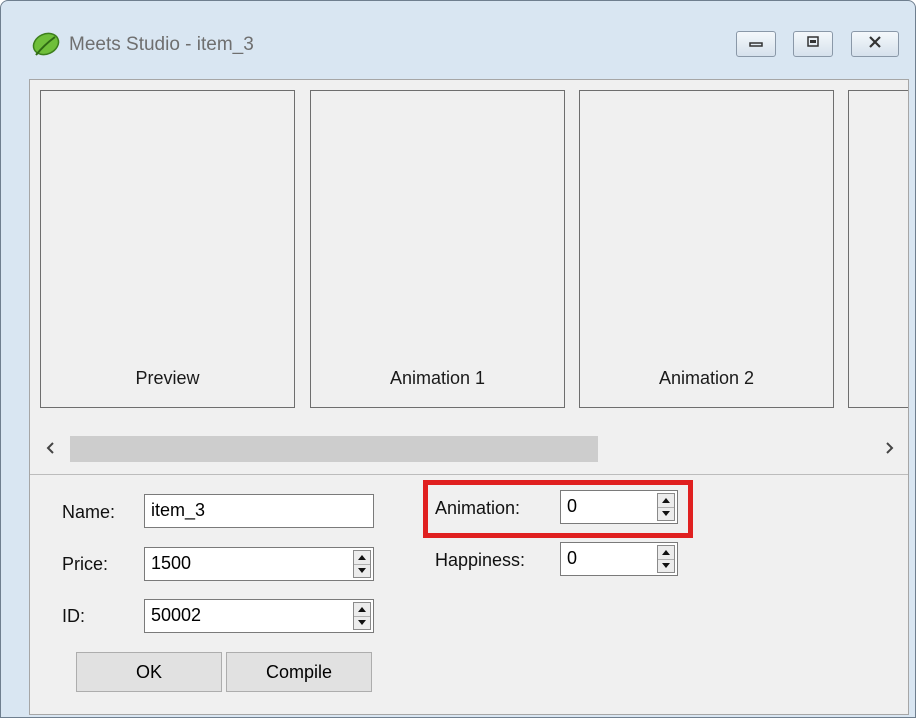 The height and width of the screenshot is (725, 923). I want to click on title-bar: Meets Studio - item_3, so click(458, 40).